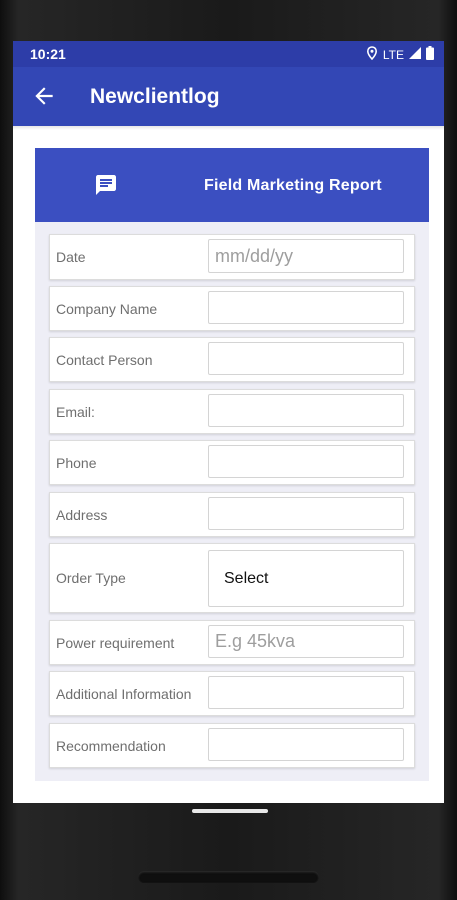 The width and height of the screenshot is (457, 900). What do you see at coordinates (246, 578) in the screenshot?
I see `order-type-selected-value: Select` at bounding box center [246, 578].